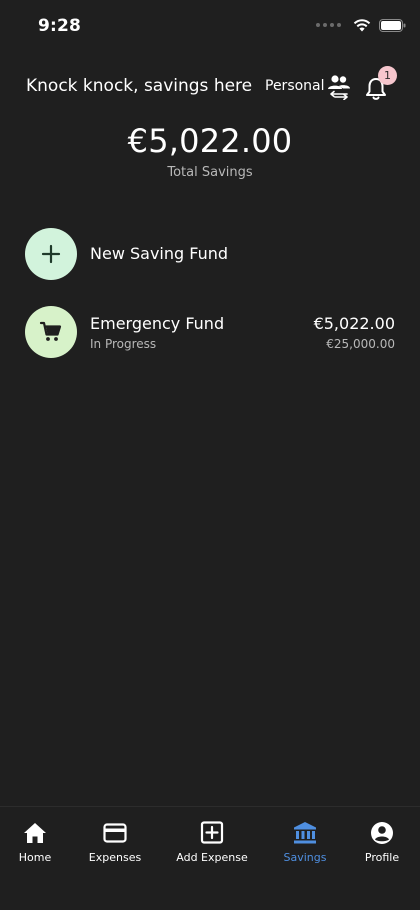 This screenshot has height=910, width=420. What do you see at coordinates (139, 86) in the screenshot?
I see `greeting-text: Knock knock, savings here` at bounding box center [139, 86].